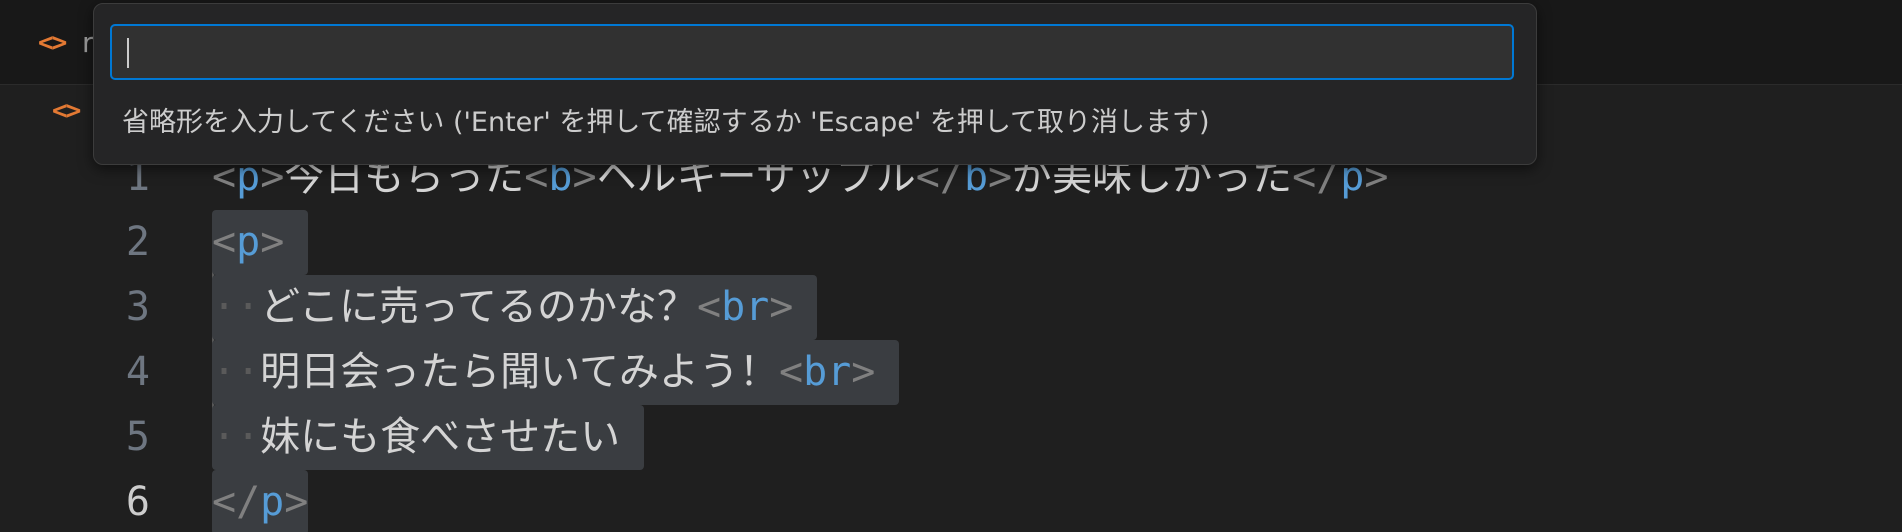  I want to click on html-file-icon: <>, so click(52, 43).